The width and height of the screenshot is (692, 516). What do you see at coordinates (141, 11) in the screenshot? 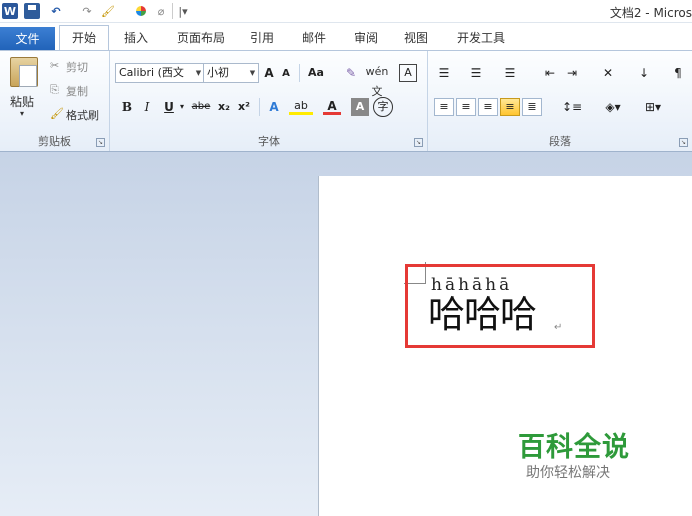
I see `color-ball-icon` at bounding box center [141, 11].